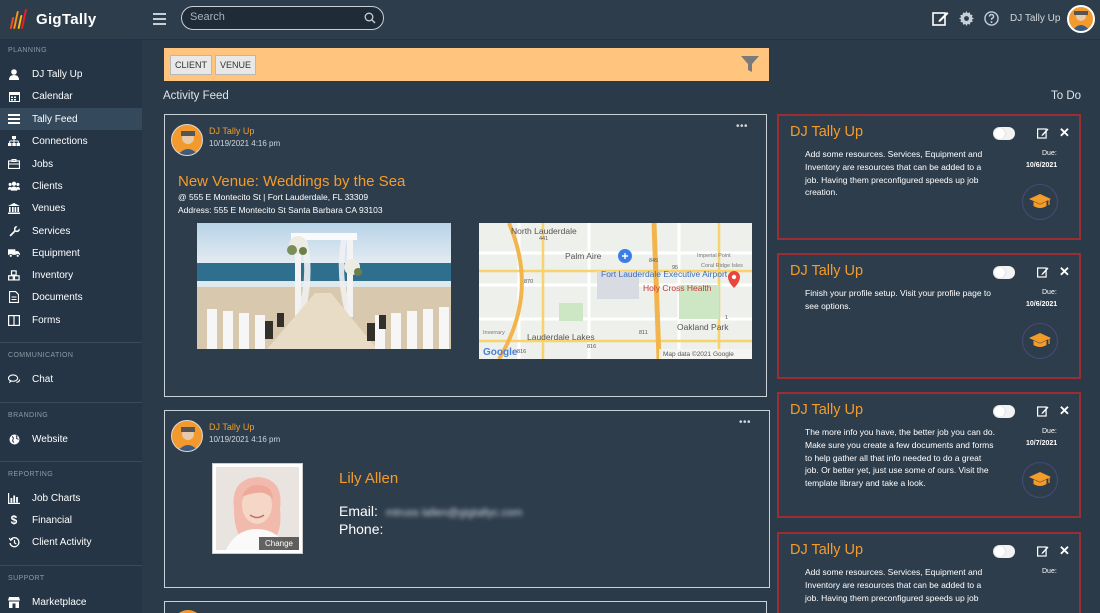 Image resolution: width=1100 pixels, height=613 pixels. What do you see at coordinates (1035, 18) in the screenshot?
I see `header-user-name: DJ Tally Up` at bounding box center [1035, 18].